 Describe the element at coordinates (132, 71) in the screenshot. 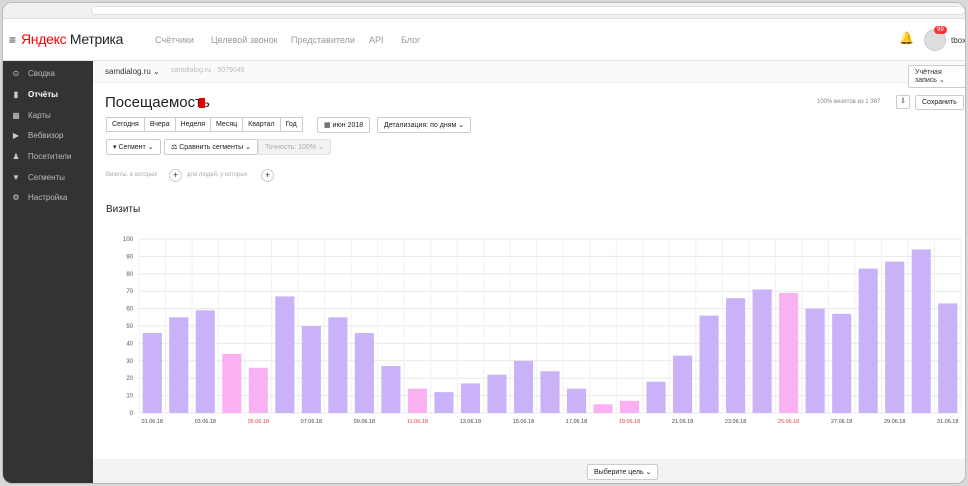

I see `site-selector: samdialog.ru ⌄` at that location.